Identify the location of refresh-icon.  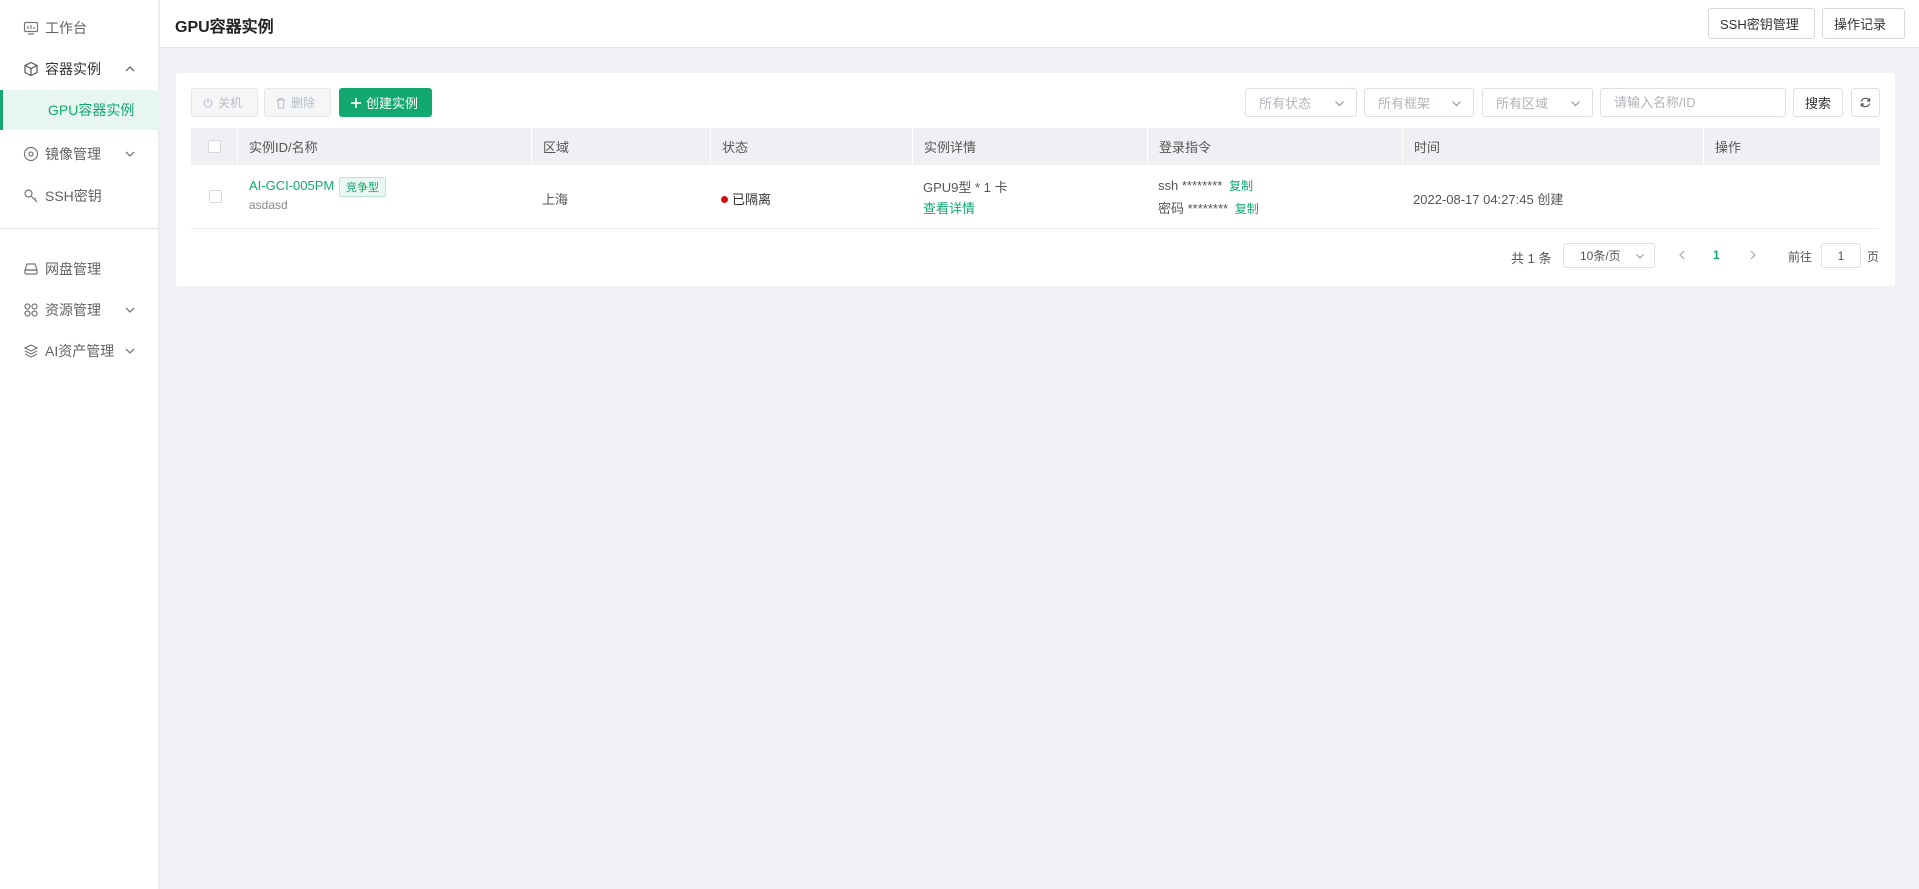
(1865, 102).